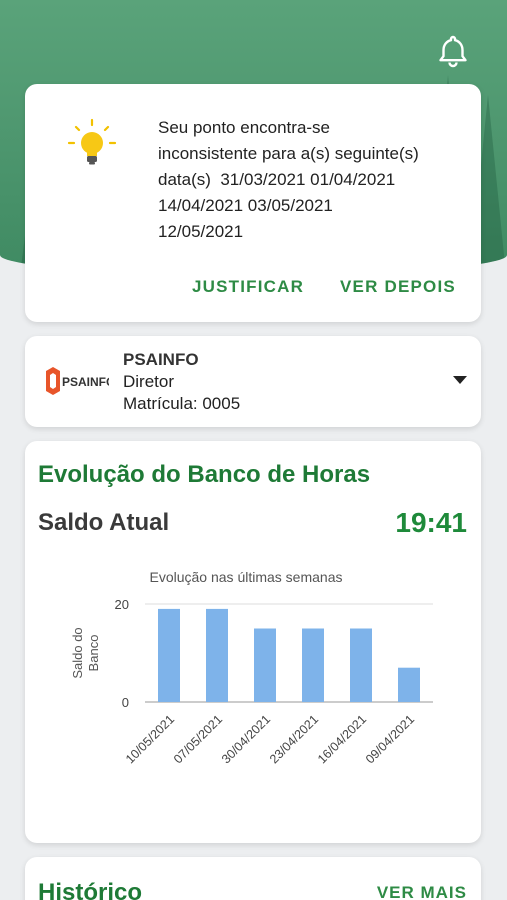 The width and height of the screenshot is (507, 900). I want to click on notice-line: 12/05/2021, so click(201, 231).